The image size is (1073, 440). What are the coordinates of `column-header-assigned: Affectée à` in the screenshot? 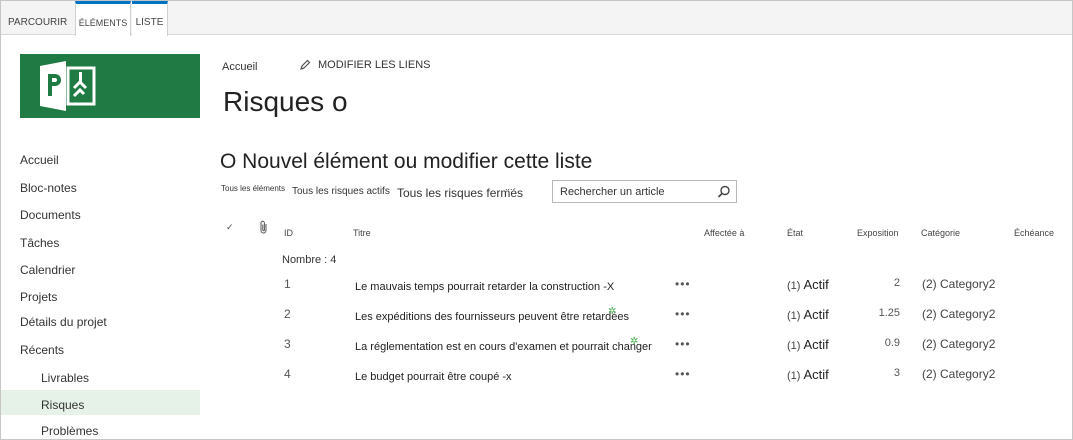 It's located at (724, 233).